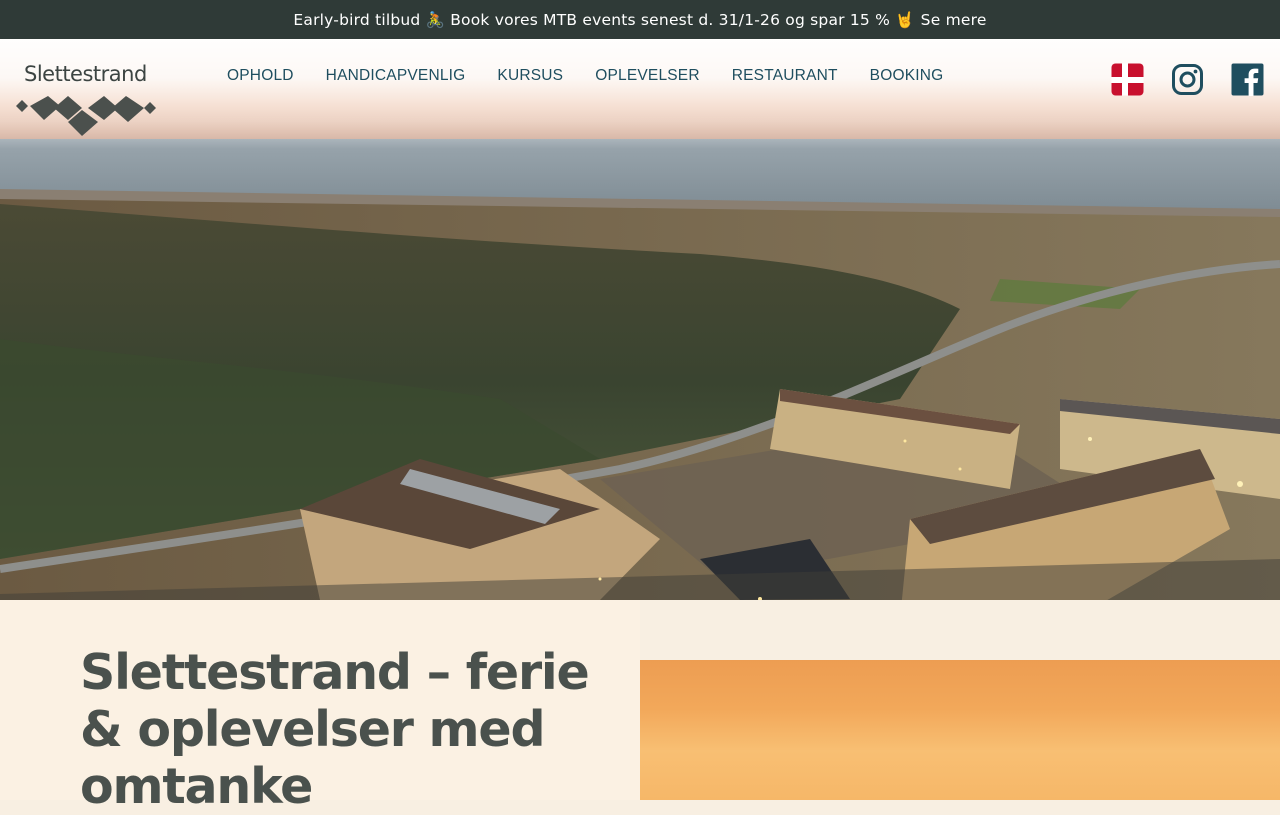 The height and width of the screenshot is (815, 1280). Describe the element at coordinates (396, 76) in the screenshot. I see `nav-handicapvenlig: HANDICAPVENLIG` at that location.